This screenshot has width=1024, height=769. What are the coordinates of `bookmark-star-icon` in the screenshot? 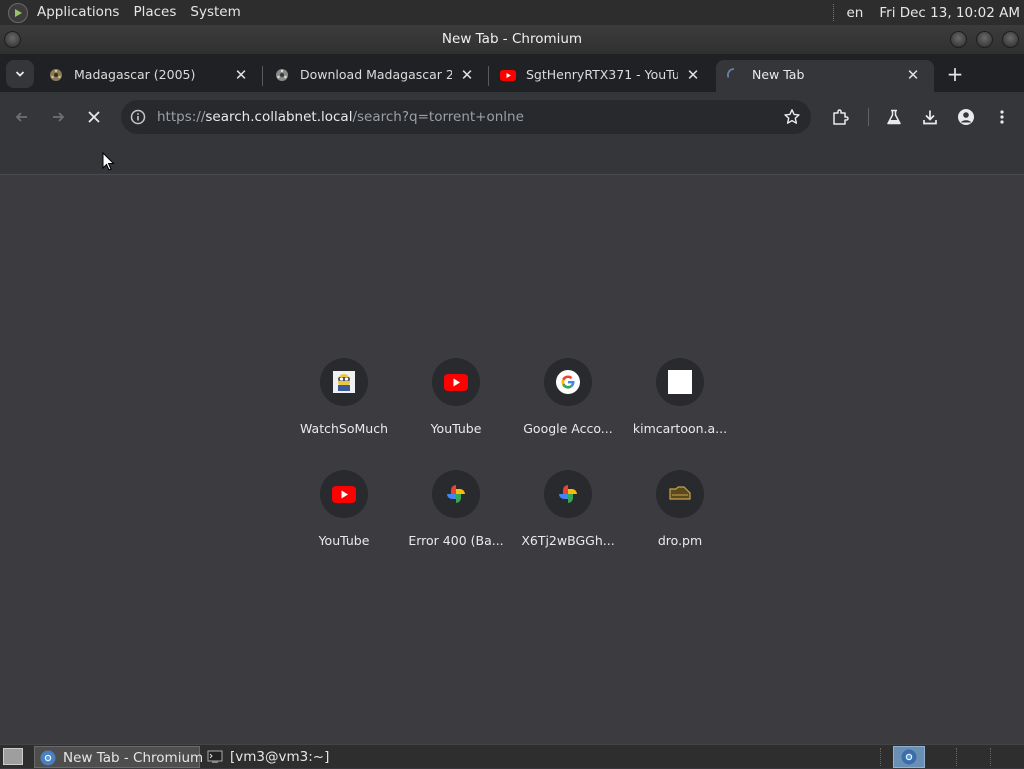 It's located at (792, 117).